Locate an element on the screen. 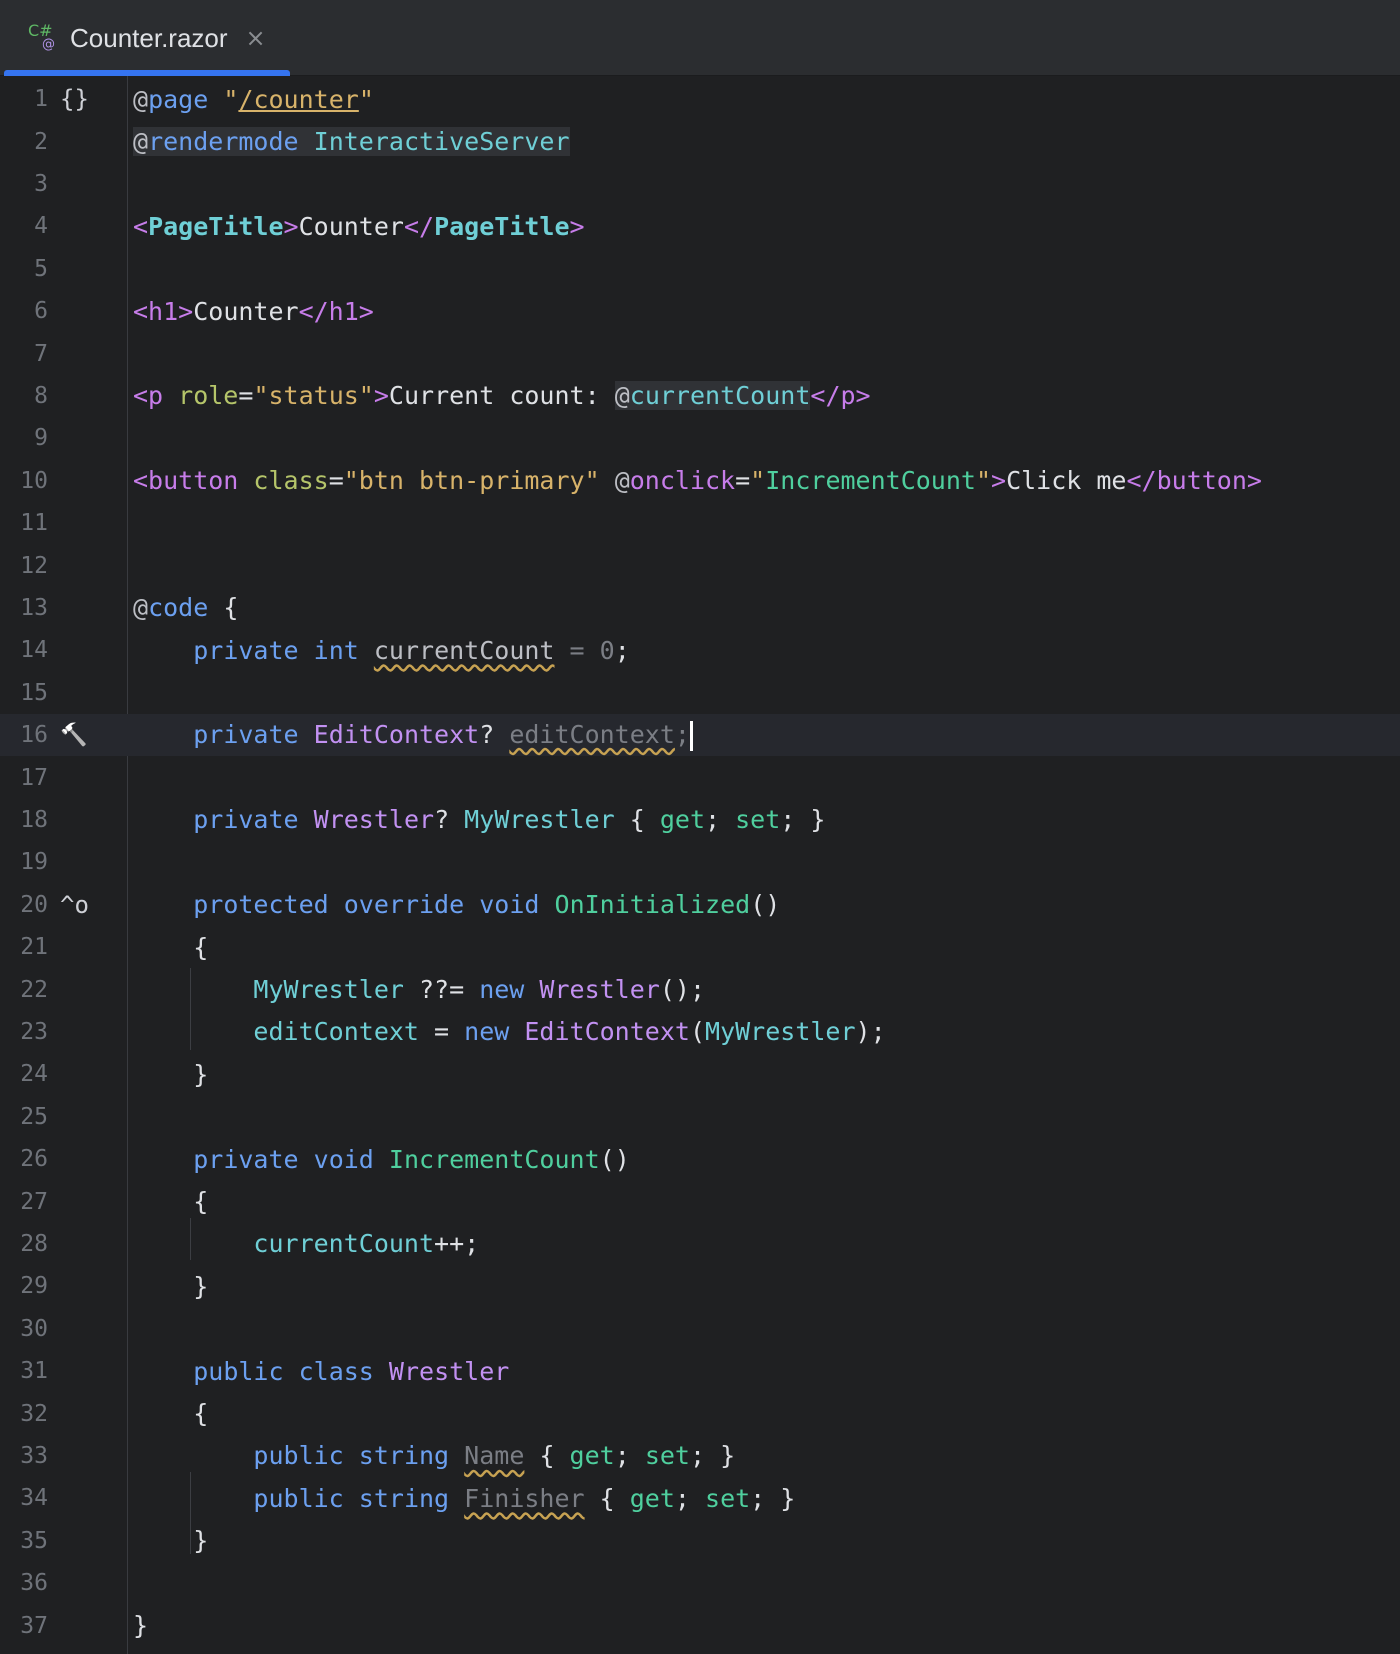 The width and height of the screenshot is (1400, 1654). code-line: 33 public string Name { get; set; } is located at coordinates (700, 1456).